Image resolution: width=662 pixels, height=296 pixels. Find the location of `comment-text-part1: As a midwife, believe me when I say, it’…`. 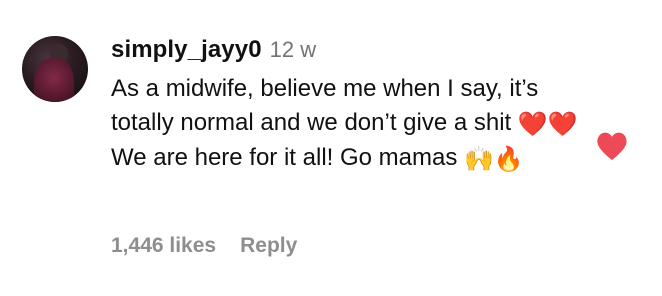

comment-text-part1: As a midwife, believe me when I say, it’… is located at coordinates (325, 105).